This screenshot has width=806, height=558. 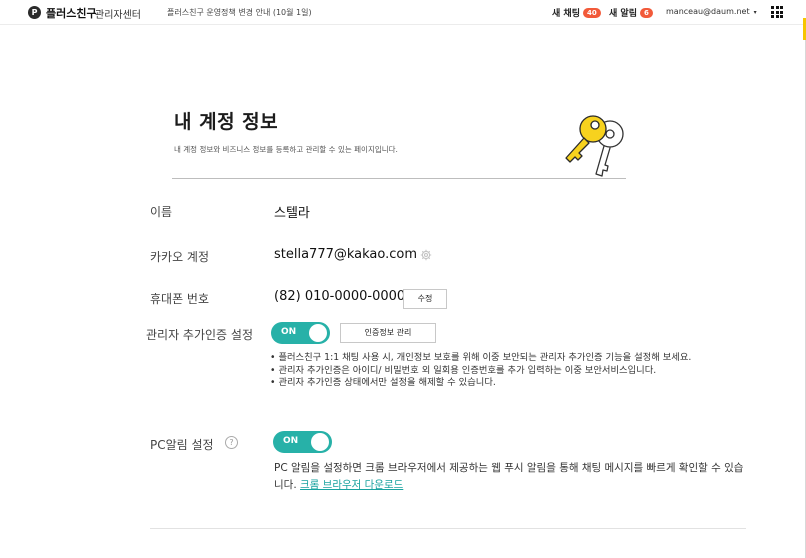 What do you see at coordinates (239, 12) in the screenshot?
I see `notice-link: 플러스친구 운영정책 변경 안내 (10월 1일)` at bounding box center [239, 12].